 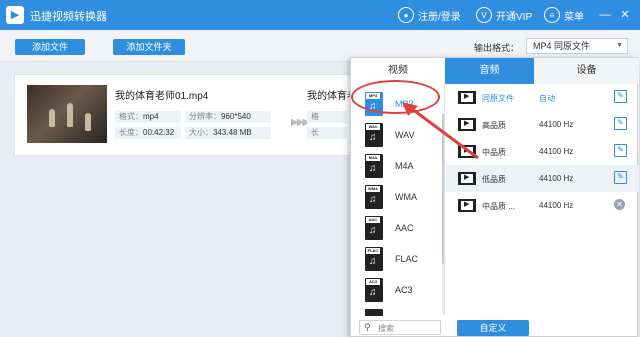 I want to click on audio-file-icon: M4A ♫, so click(x=374, y=166).